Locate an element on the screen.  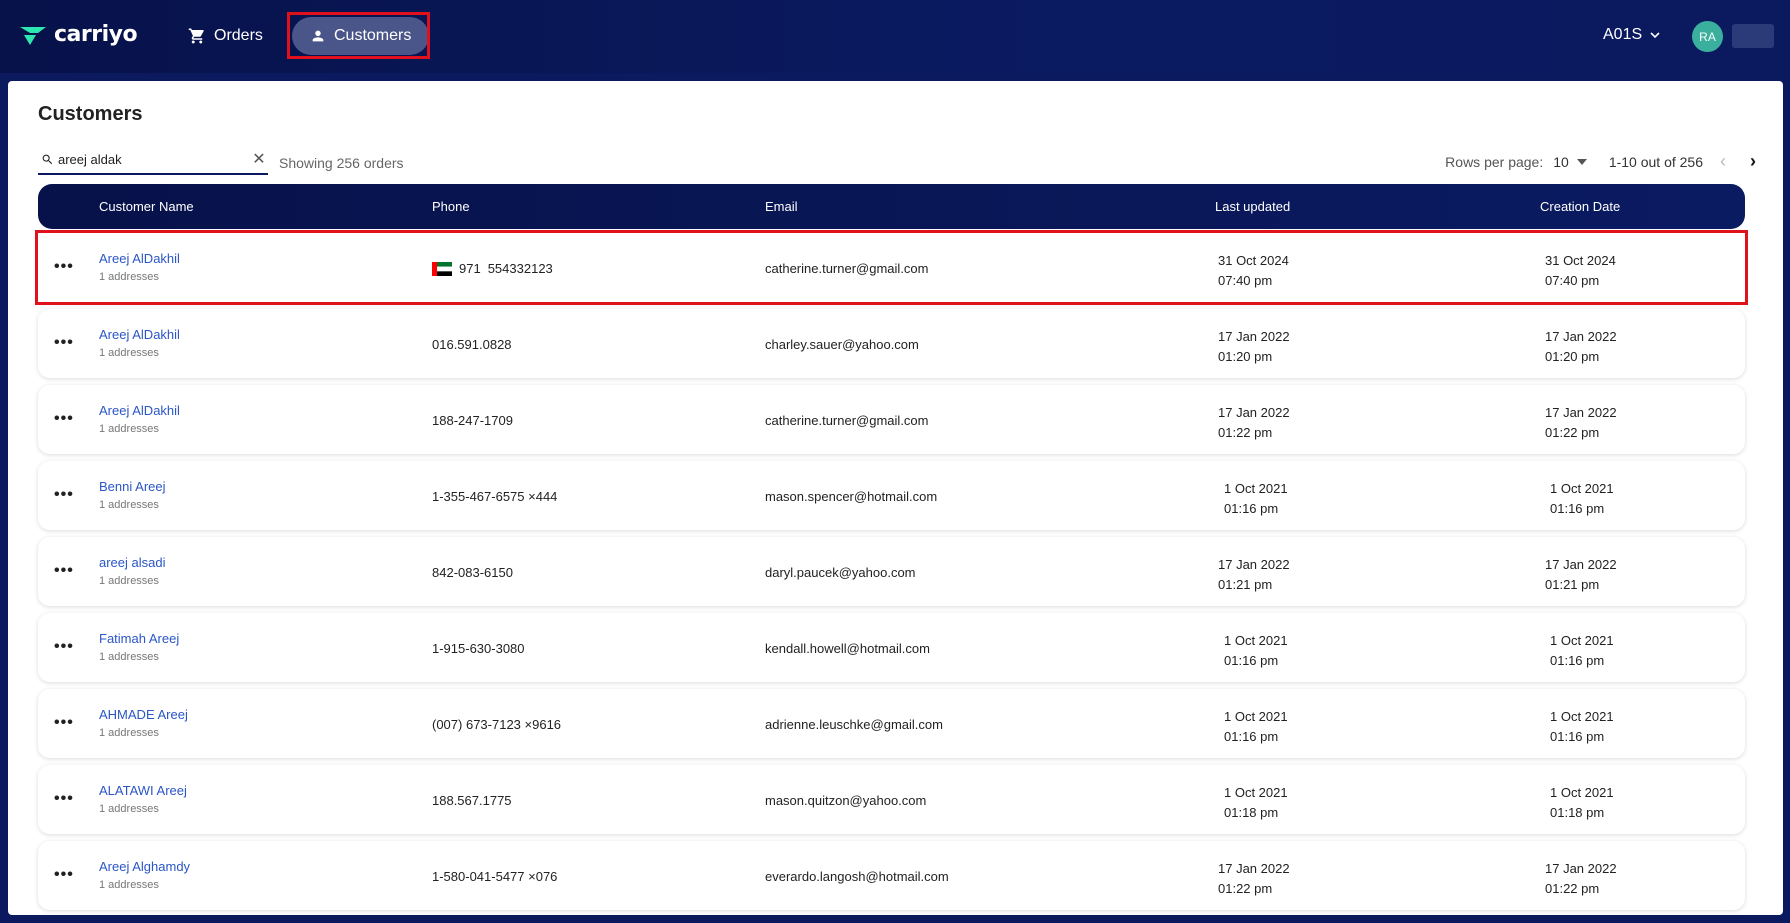
column-header-customer-name: Customer Name is located at coordinates (146, 206).